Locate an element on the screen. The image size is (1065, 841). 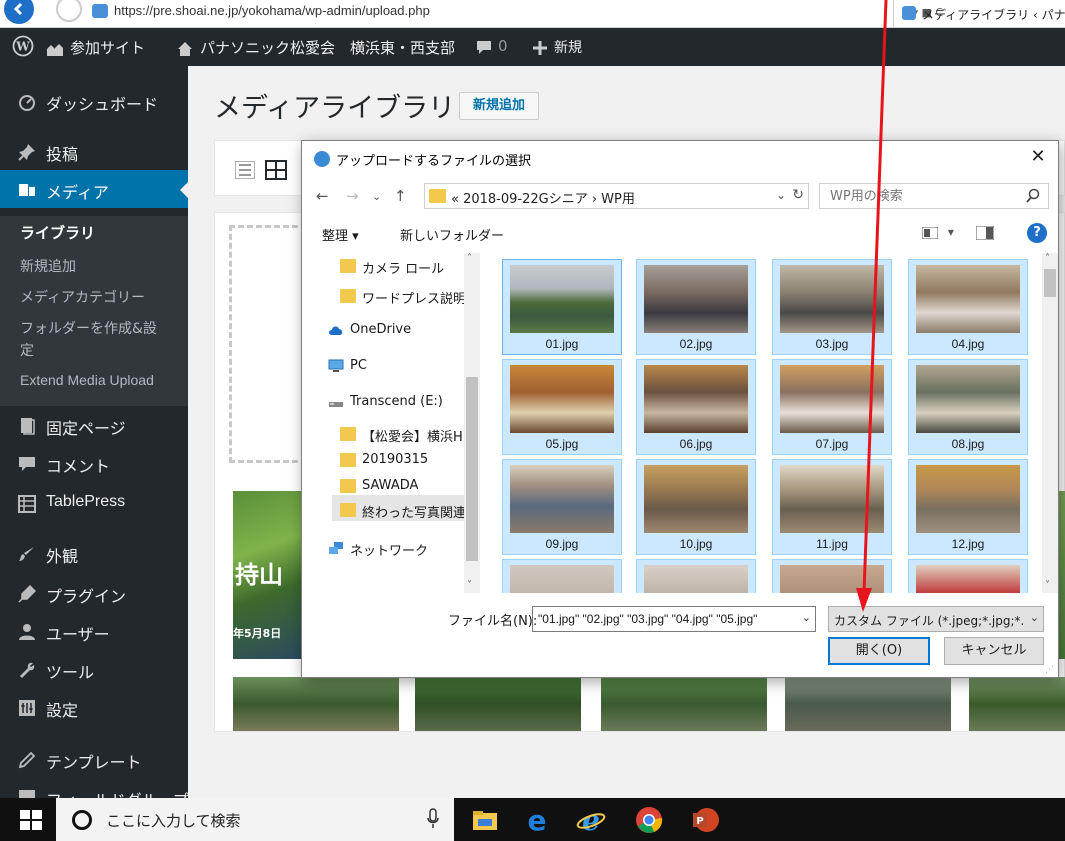
help-icon: ? is located at coordinates (1037, 233).